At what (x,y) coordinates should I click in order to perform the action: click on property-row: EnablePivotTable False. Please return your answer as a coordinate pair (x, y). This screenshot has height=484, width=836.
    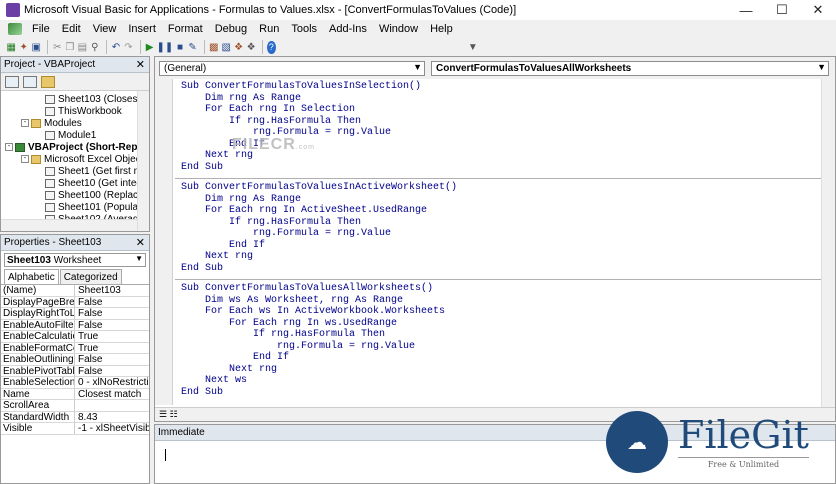
    Looking at the image, I should click on (75, 371).